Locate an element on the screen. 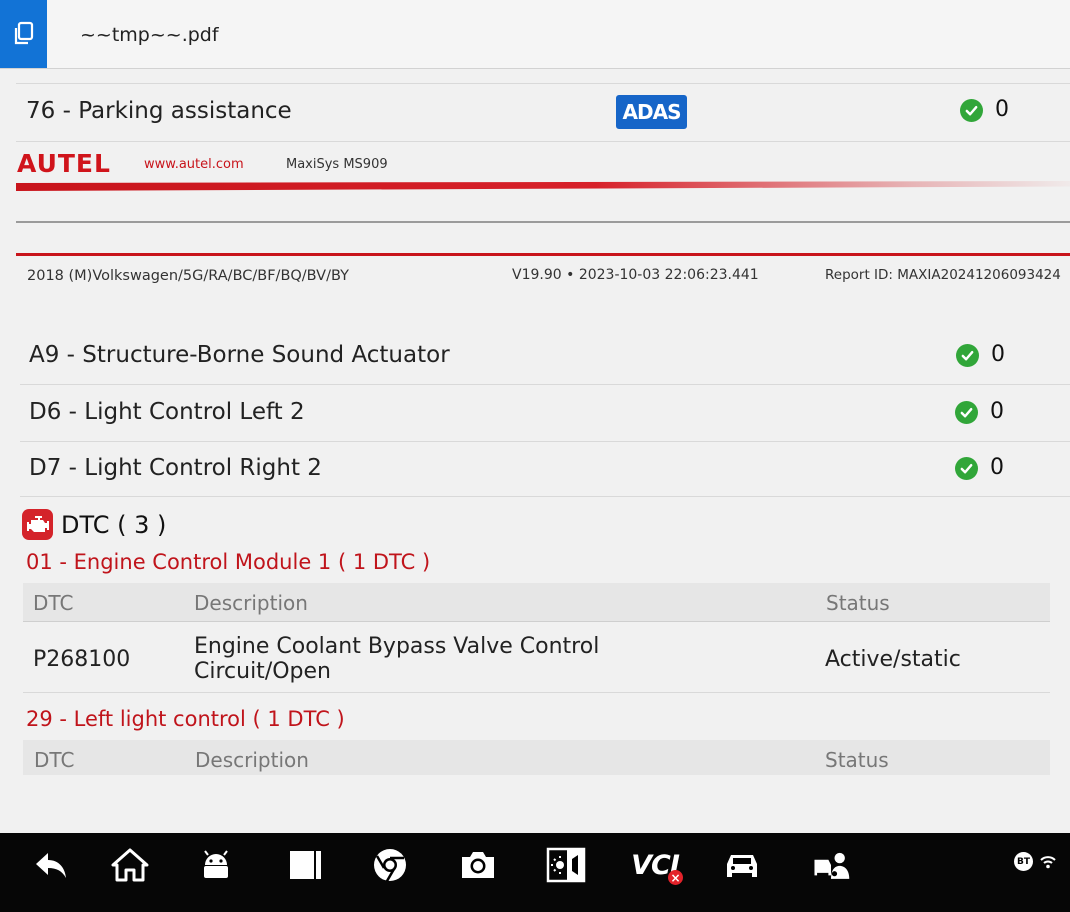 Image resolution: width=1070 pixels, height=912 pixels. vehicle-icon is located at coordinates (742, 865).